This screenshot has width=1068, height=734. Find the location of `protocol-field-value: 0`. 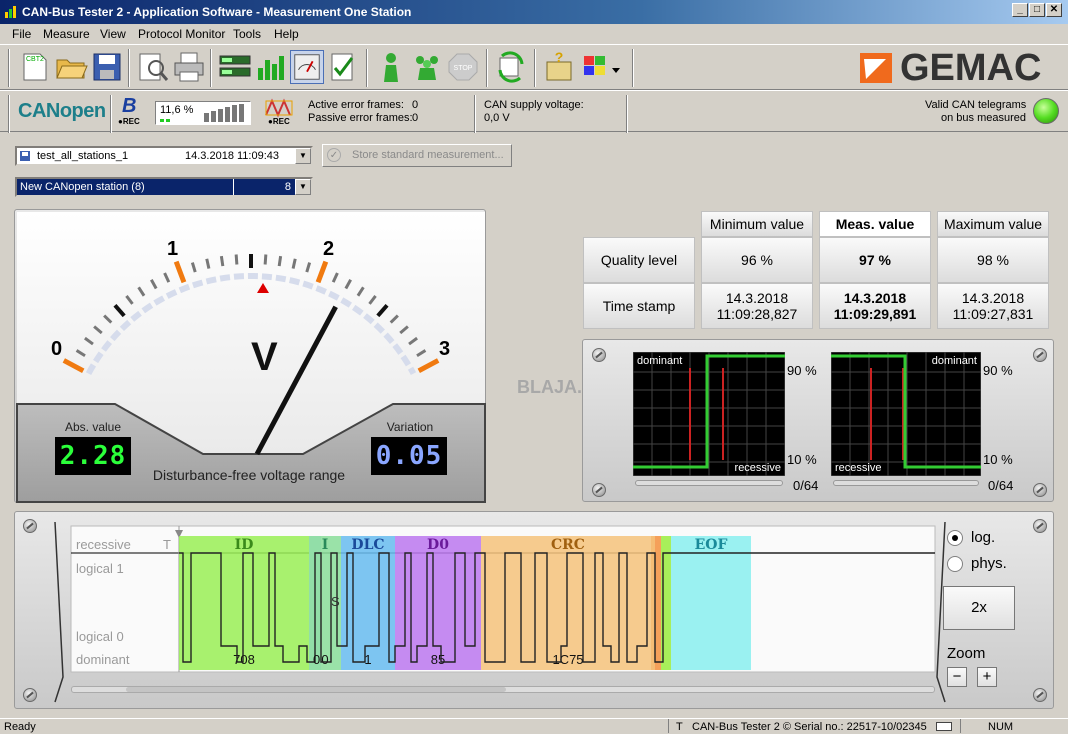

protocol-field-value: 0 is located at coordinates (324, 659).